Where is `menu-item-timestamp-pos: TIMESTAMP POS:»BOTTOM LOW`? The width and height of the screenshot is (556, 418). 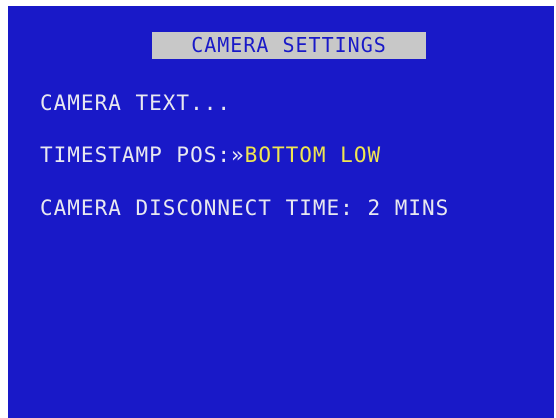
menu-item-timestamp-pos: TIMESTAMP POS:»BOTTOM LOW is located at coordinates (210, 155).